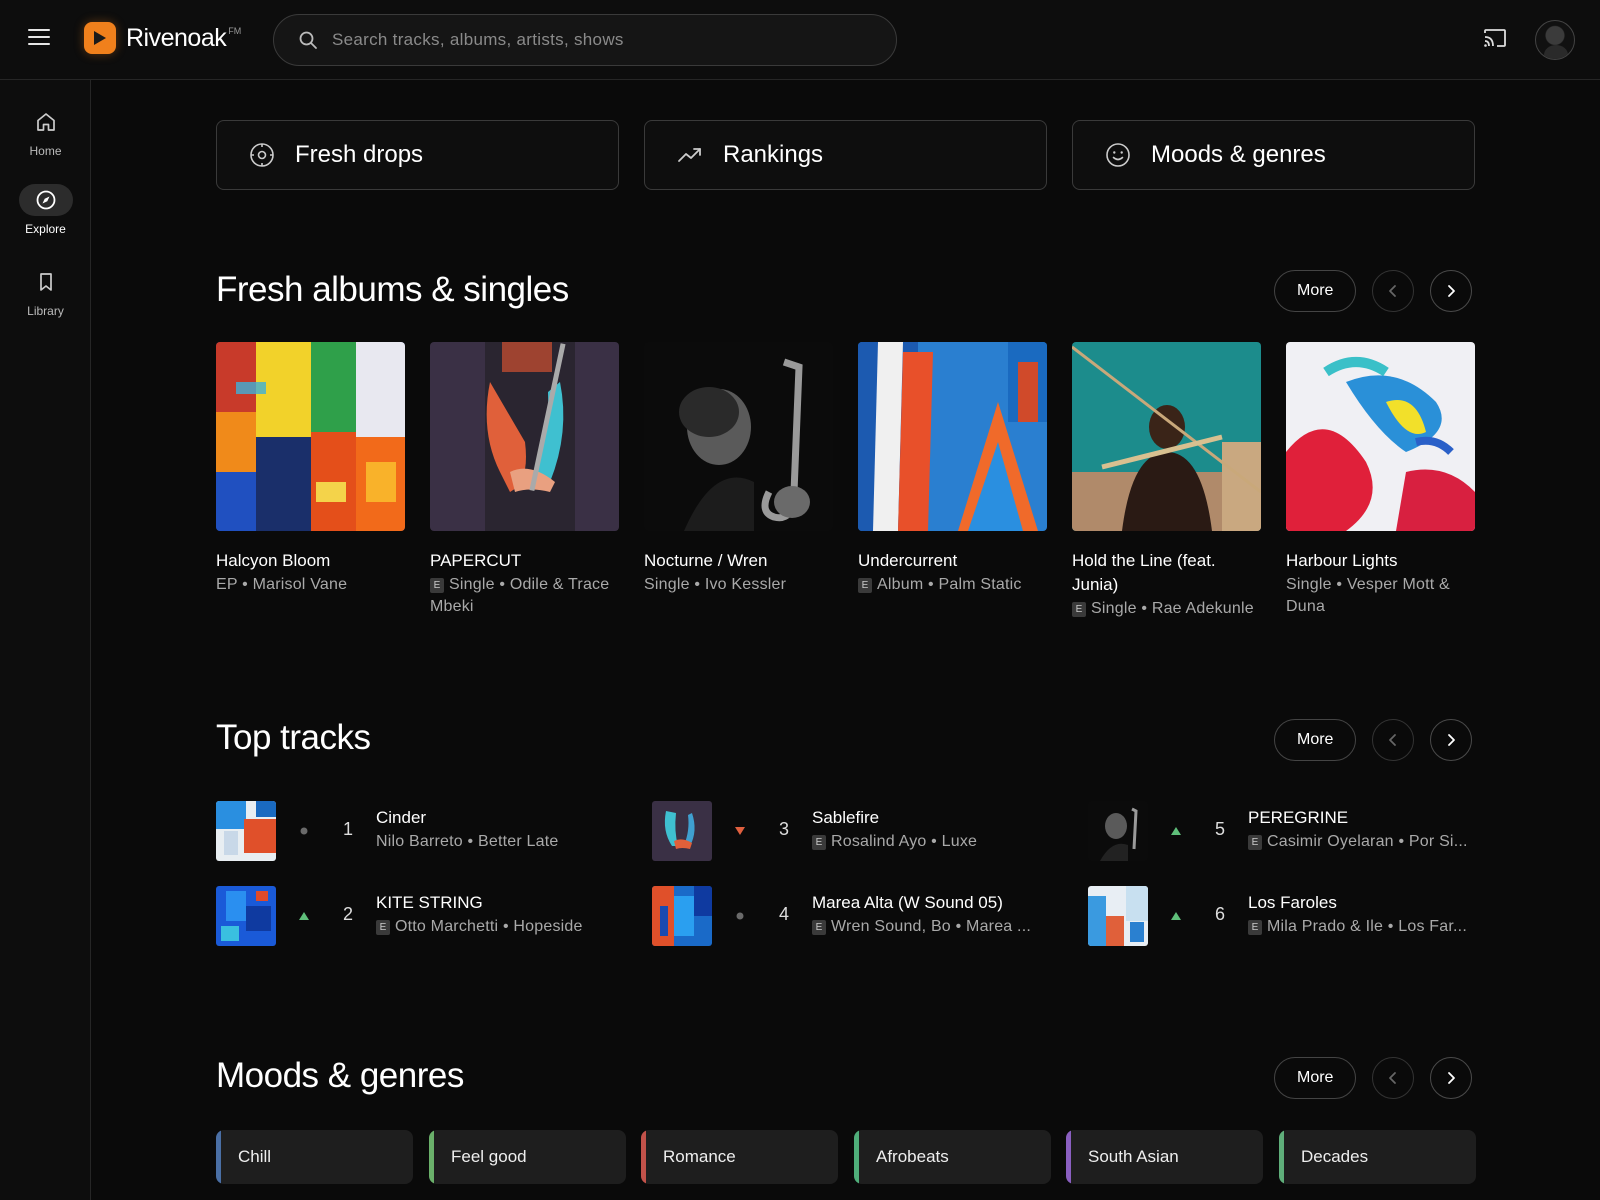  What do you see at coordinates (347, 914) in the screenshot?
I see `track-rank: 2` at bounding box center [347, 914].